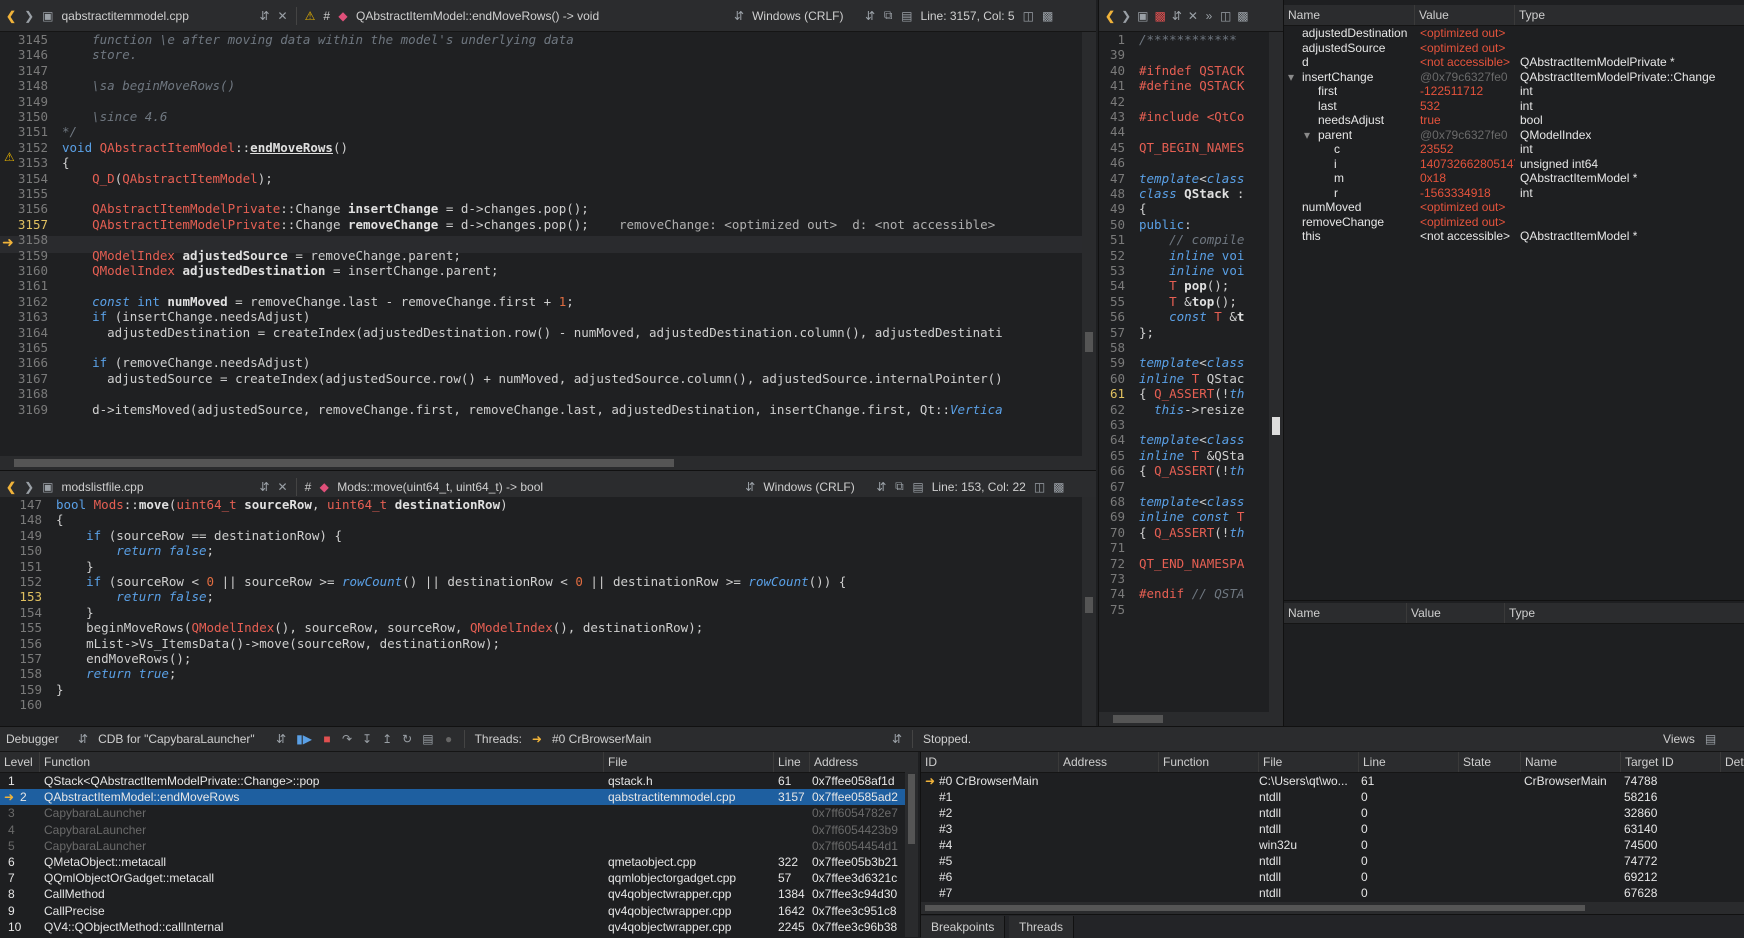  What do you see at coordinates (156, 16) in the screenshot?
I see `top-editor-filename: qabstractitemmodel.cpp` at bounding box center [156, 16].